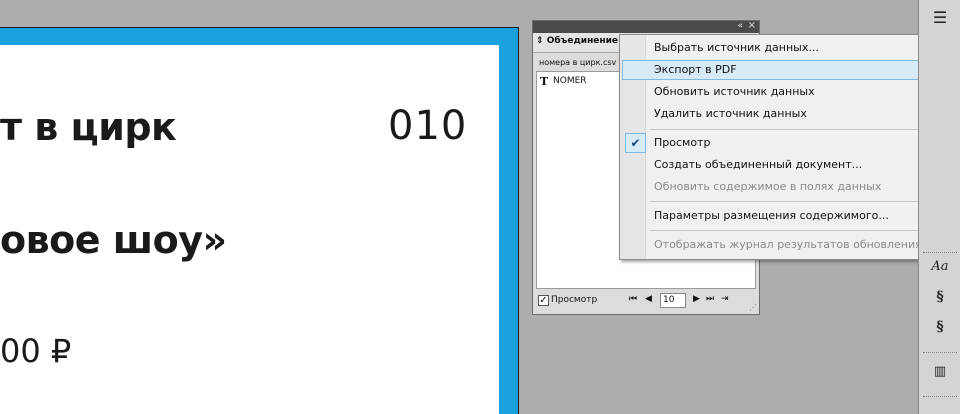 The image size is (960, 414). Describe the element at coordinates (710, 299) in the screenshot. I see `last-record-icon: ⏭` at that location.